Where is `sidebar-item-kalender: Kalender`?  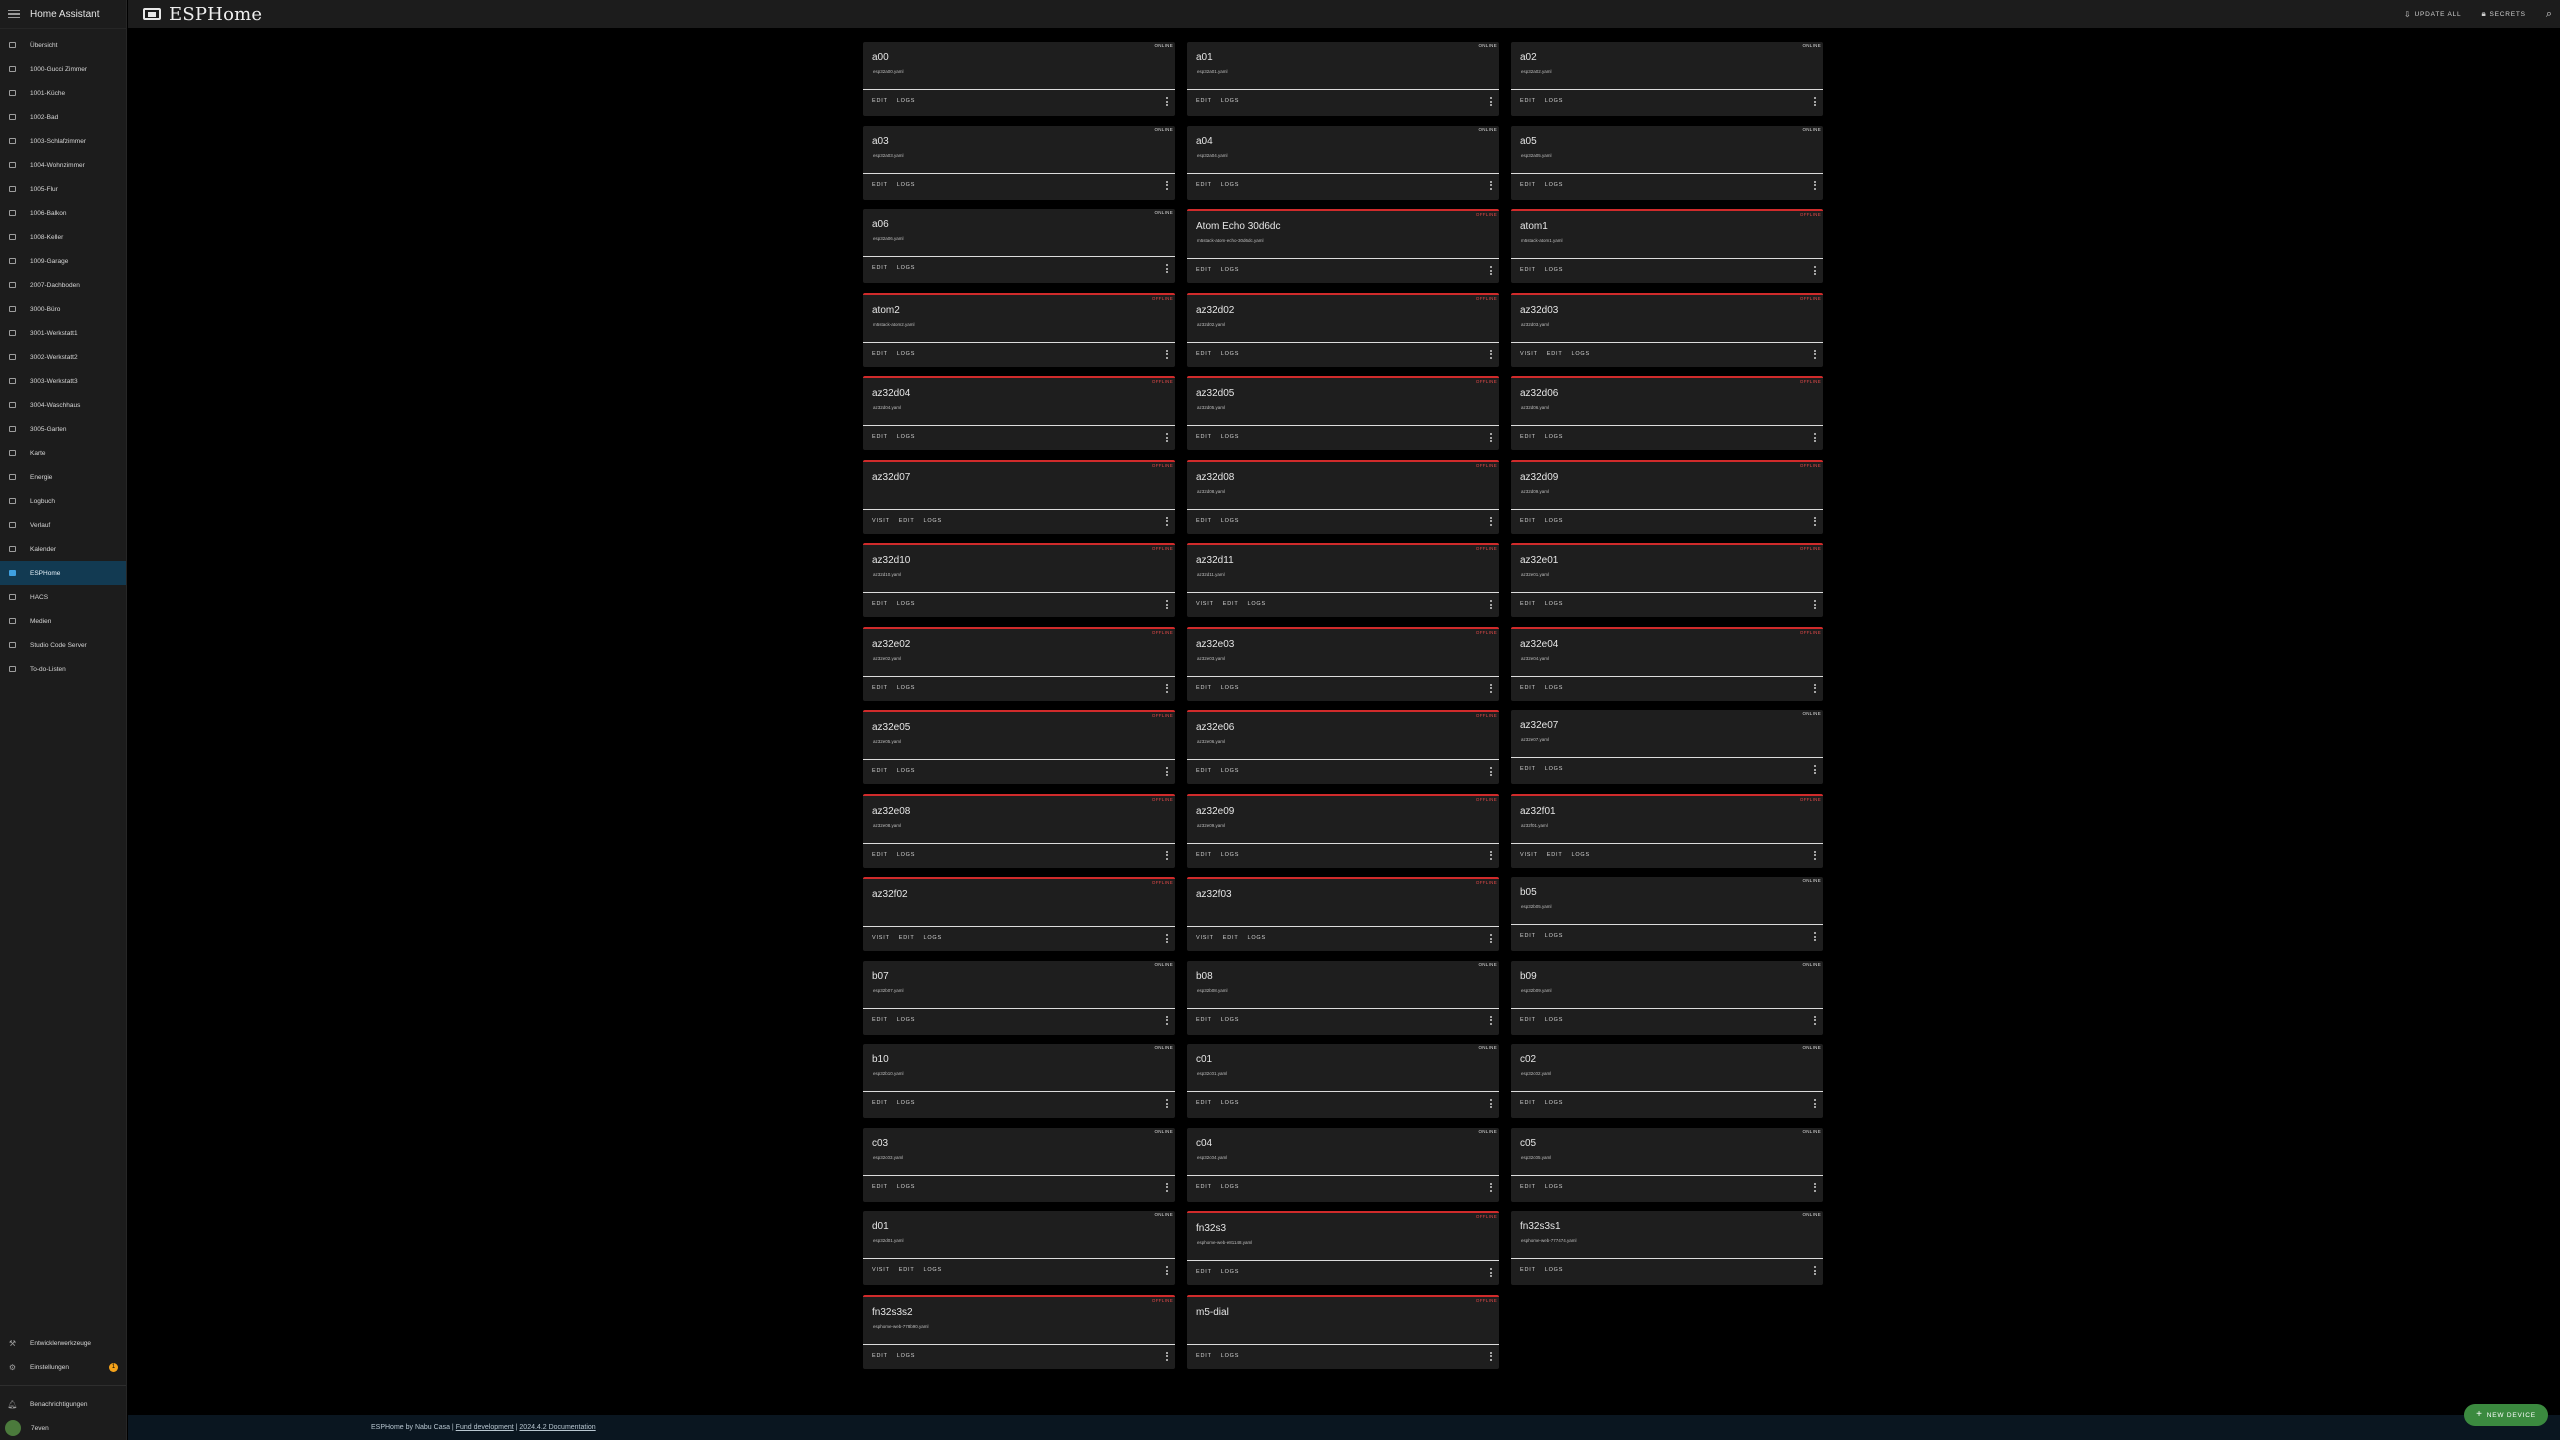 sidebar-item-kalender: Kalender is located at coordinates (63, 549).